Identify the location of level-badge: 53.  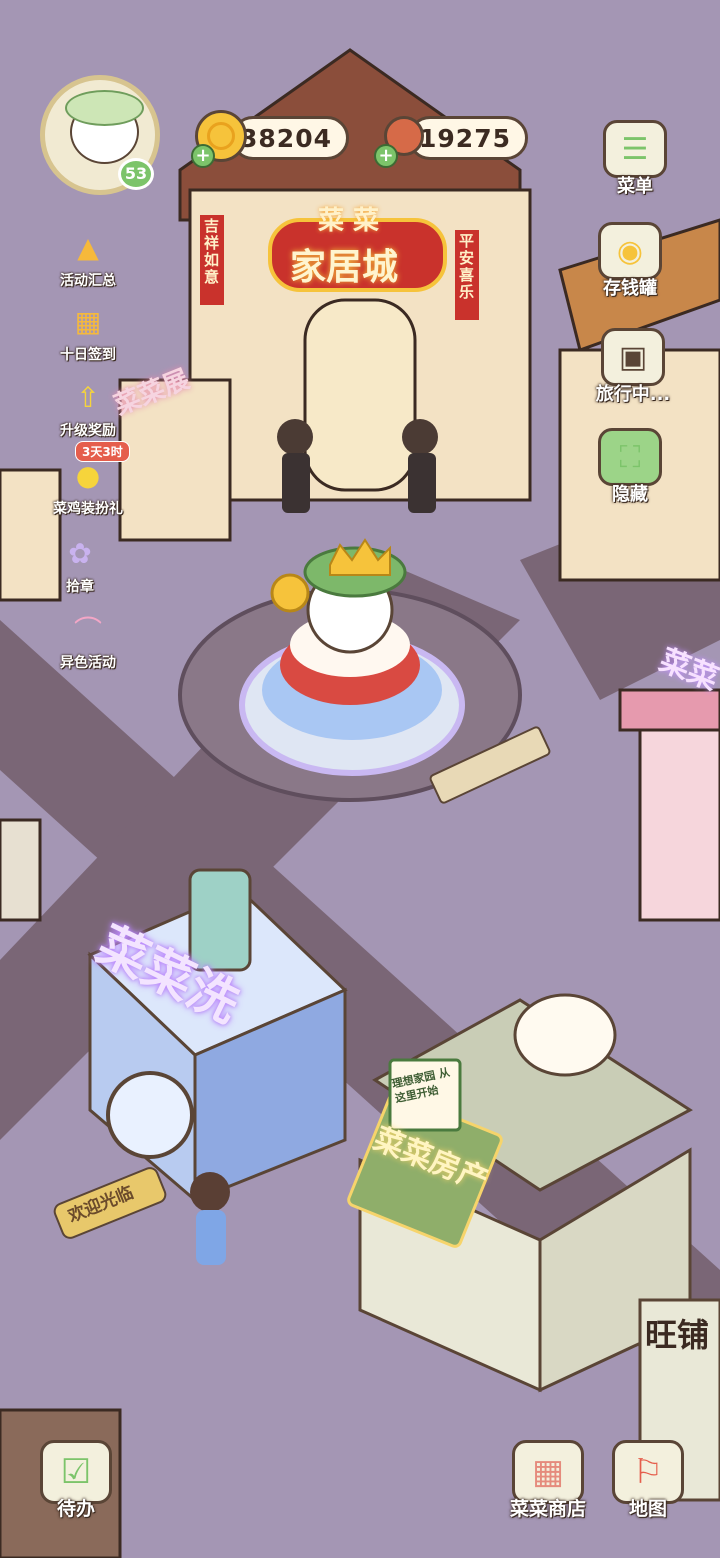
(136, 174).